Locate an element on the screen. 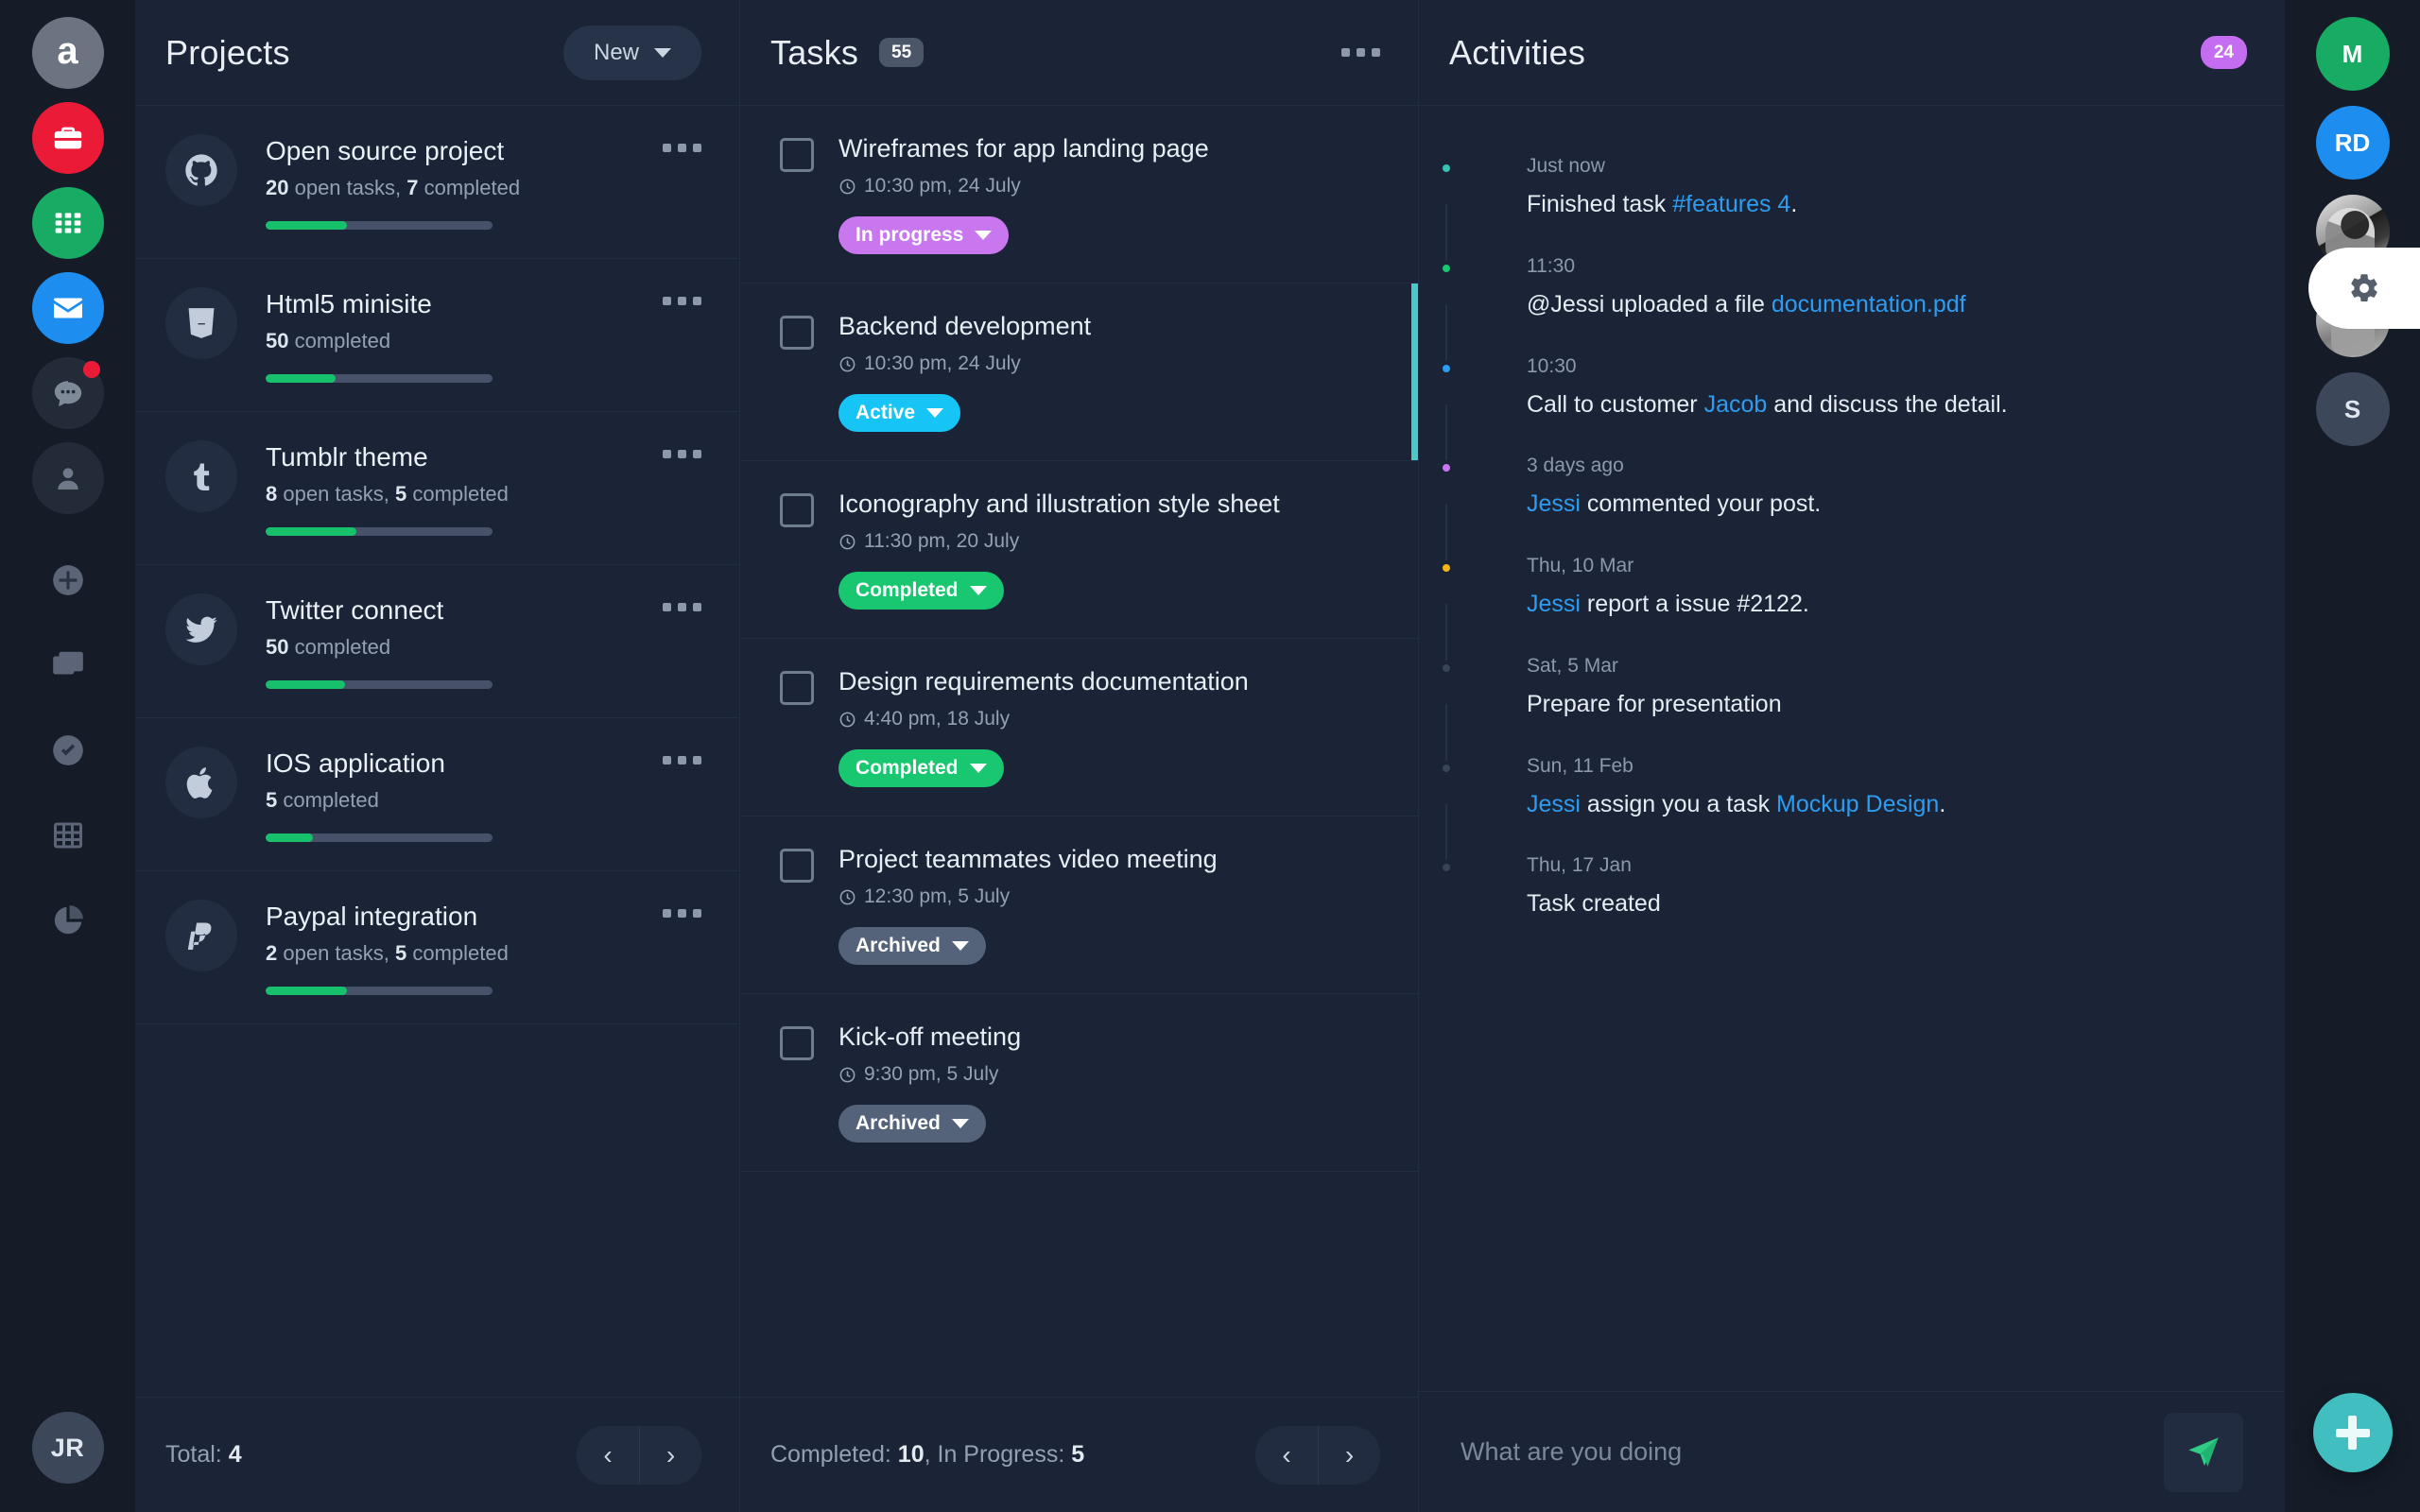  activity-text: Finished task #features 4. is located at coordinates (1878, 205).